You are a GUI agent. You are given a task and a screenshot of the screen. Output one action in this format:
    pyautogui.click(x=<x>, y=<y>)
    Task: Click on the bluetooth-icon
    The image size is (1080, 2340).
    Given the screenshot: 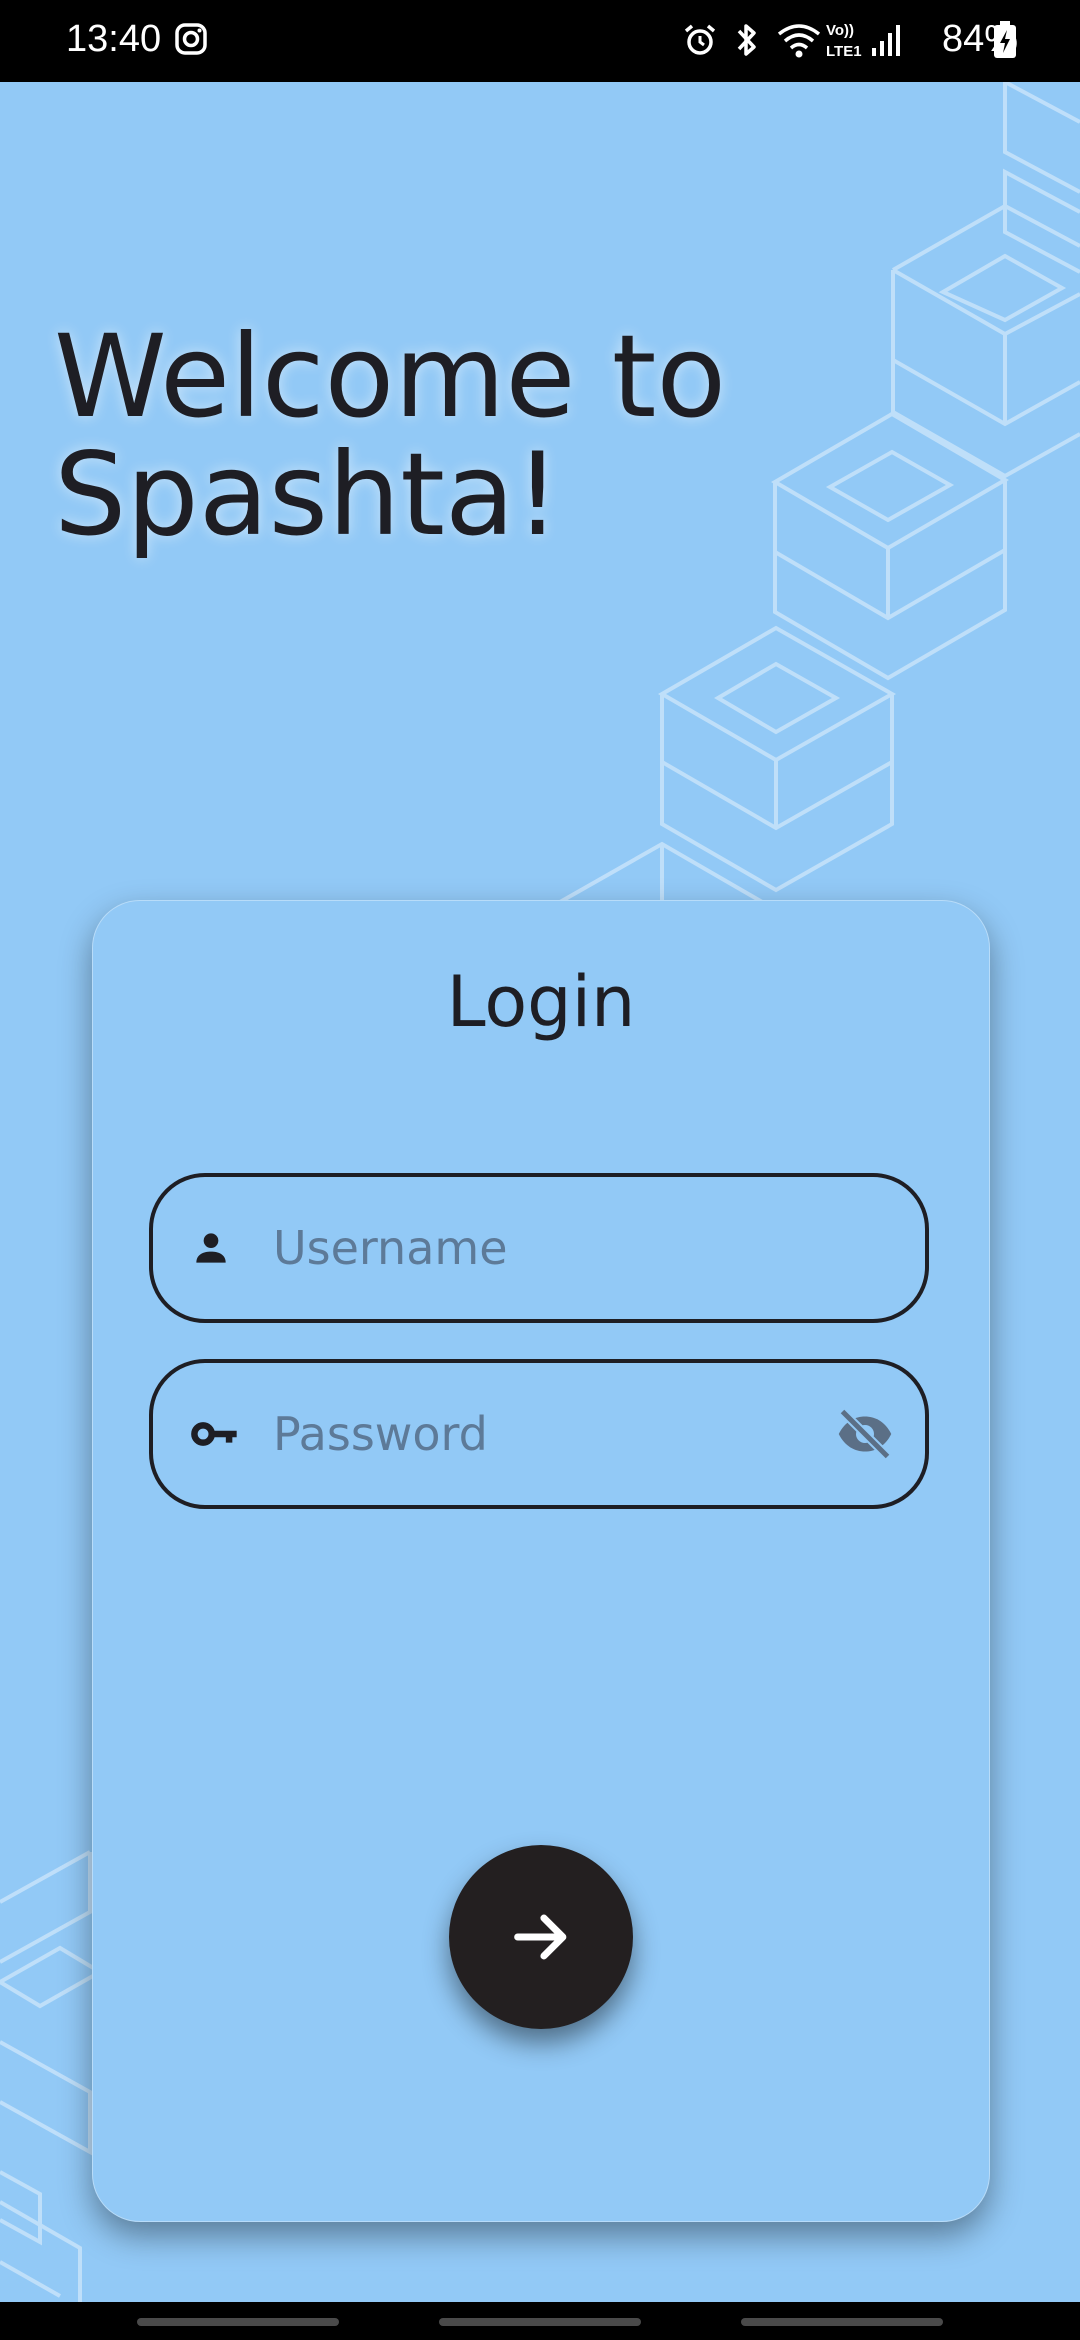 What is the action you would take?
    pyautogui.click(x=746, y=40)
    